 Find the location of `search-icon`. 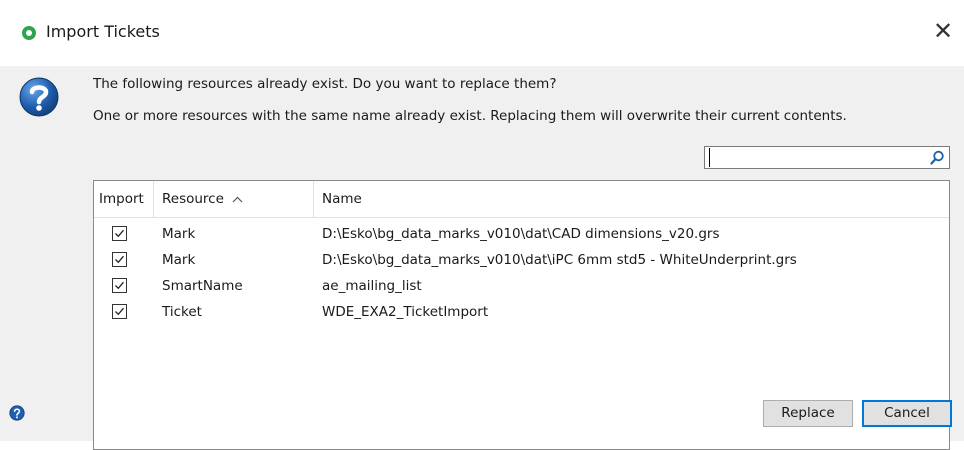

search-icon is located at coordinates (937, 158).